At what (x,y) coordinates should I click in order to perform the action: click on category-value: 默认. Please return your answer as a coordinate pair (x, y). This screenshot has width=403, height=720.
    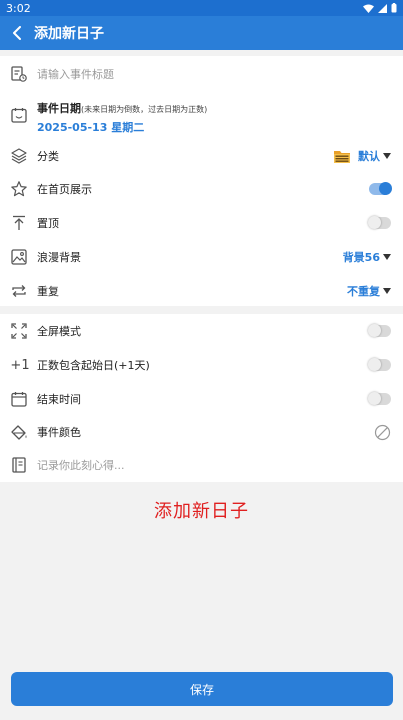
    Looking at the image, I should click on (369, 156).